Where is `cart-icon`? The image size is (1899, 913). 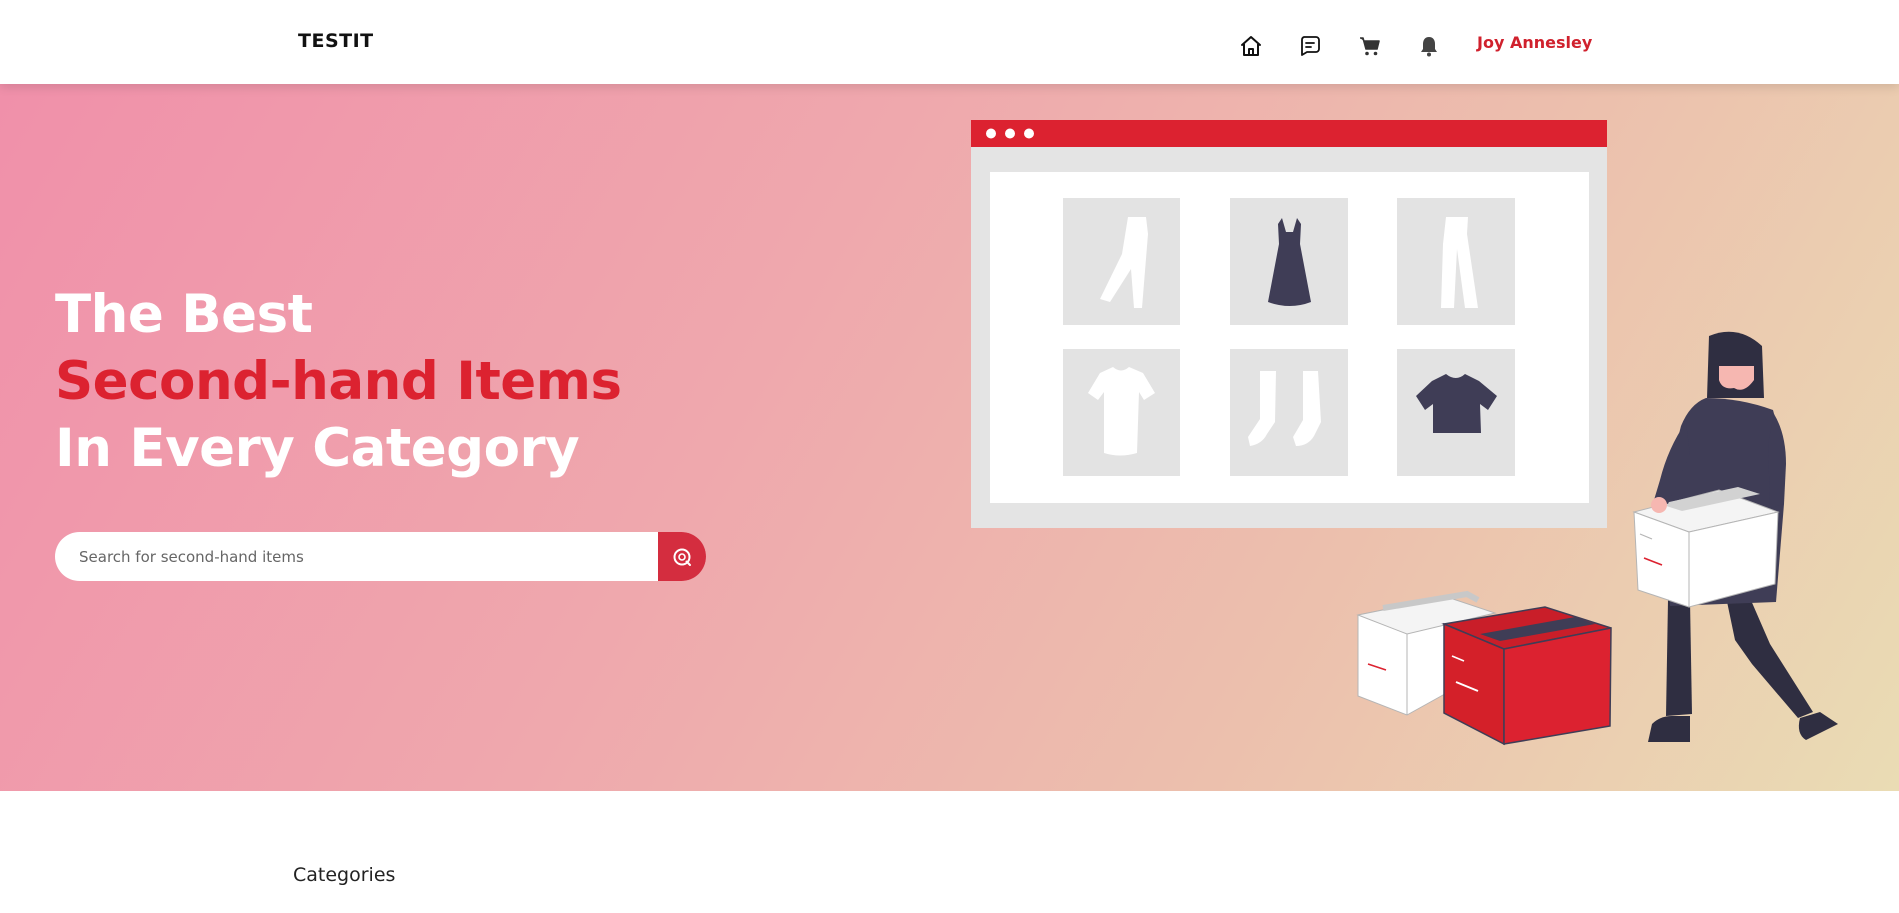 cart-icon is located at coordinates (1370, 46).